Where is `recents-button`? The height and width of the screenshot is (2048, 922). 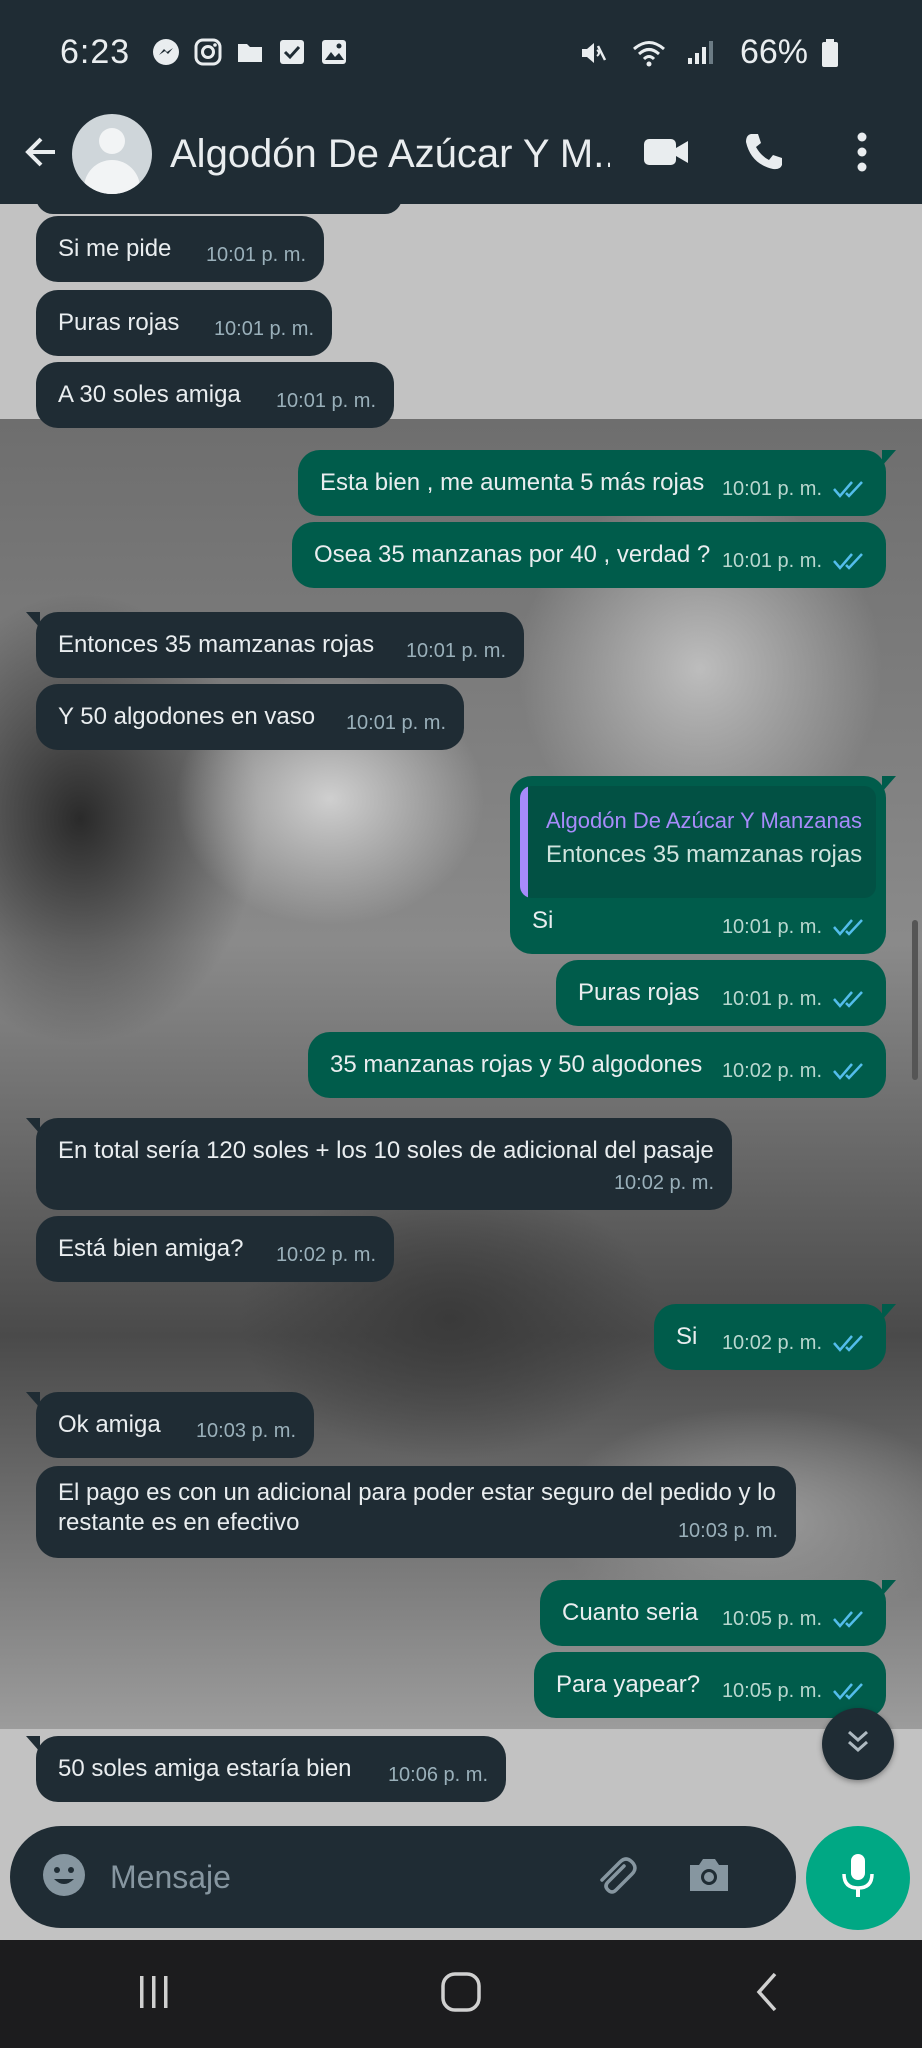 recents-button is located at coordinates (154, 1994).